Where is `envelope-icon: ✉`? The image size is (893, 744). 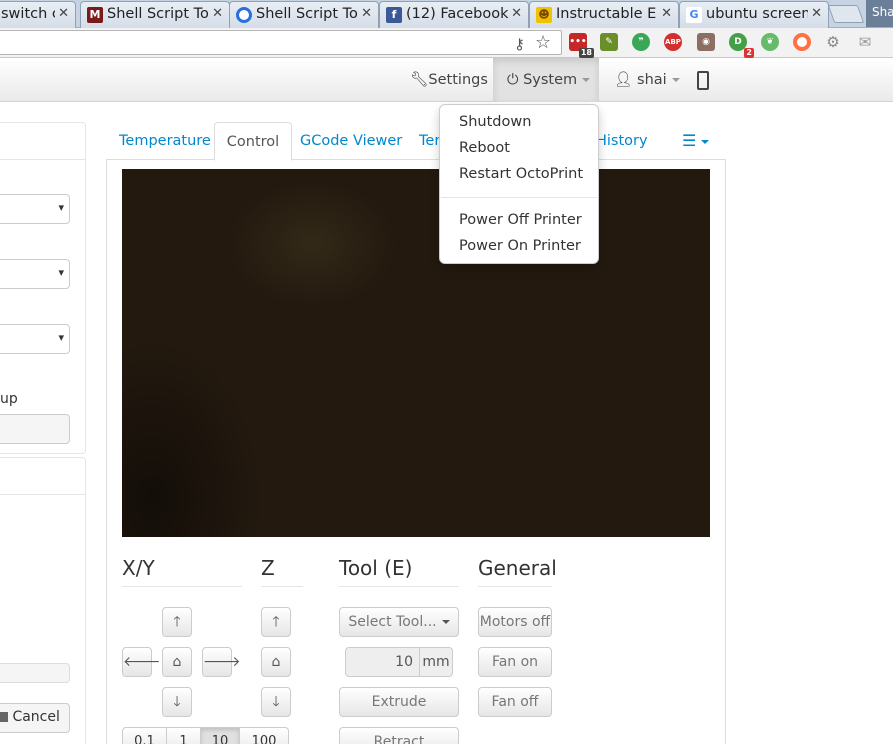
envelope-icon: ✉ is located at coordinates (865, 42).